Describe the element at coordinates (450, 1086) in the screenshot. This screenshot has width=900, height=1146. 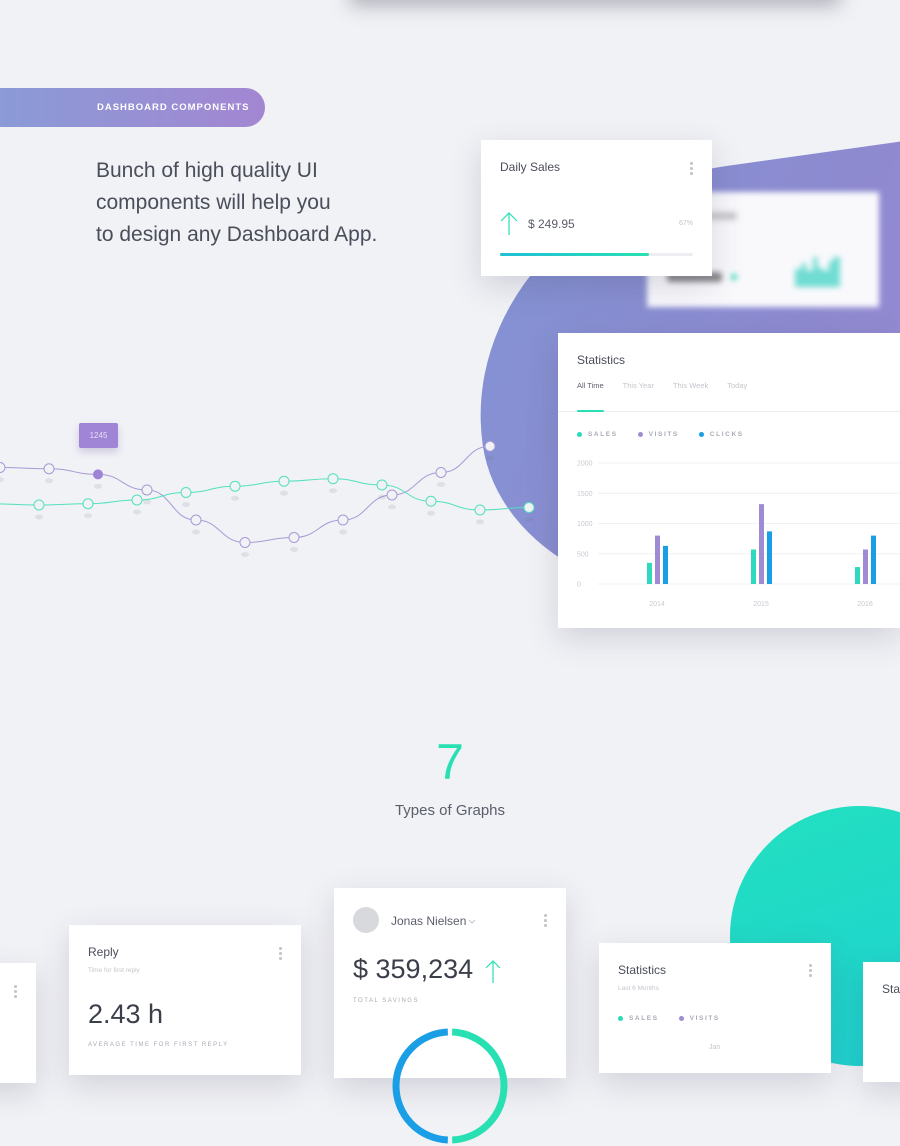
I see `savings-donut-chart` at that location.